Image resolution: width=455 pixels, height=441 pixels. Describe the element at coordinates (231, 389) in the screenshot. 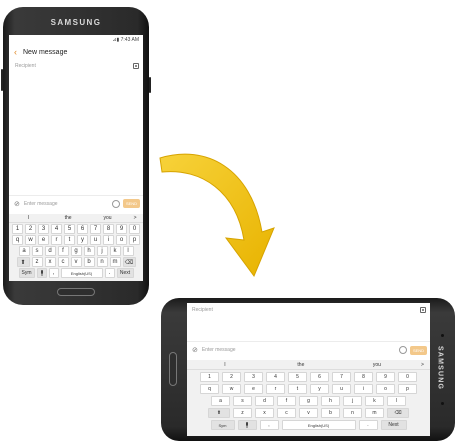

I see `key-w: w` at that location.